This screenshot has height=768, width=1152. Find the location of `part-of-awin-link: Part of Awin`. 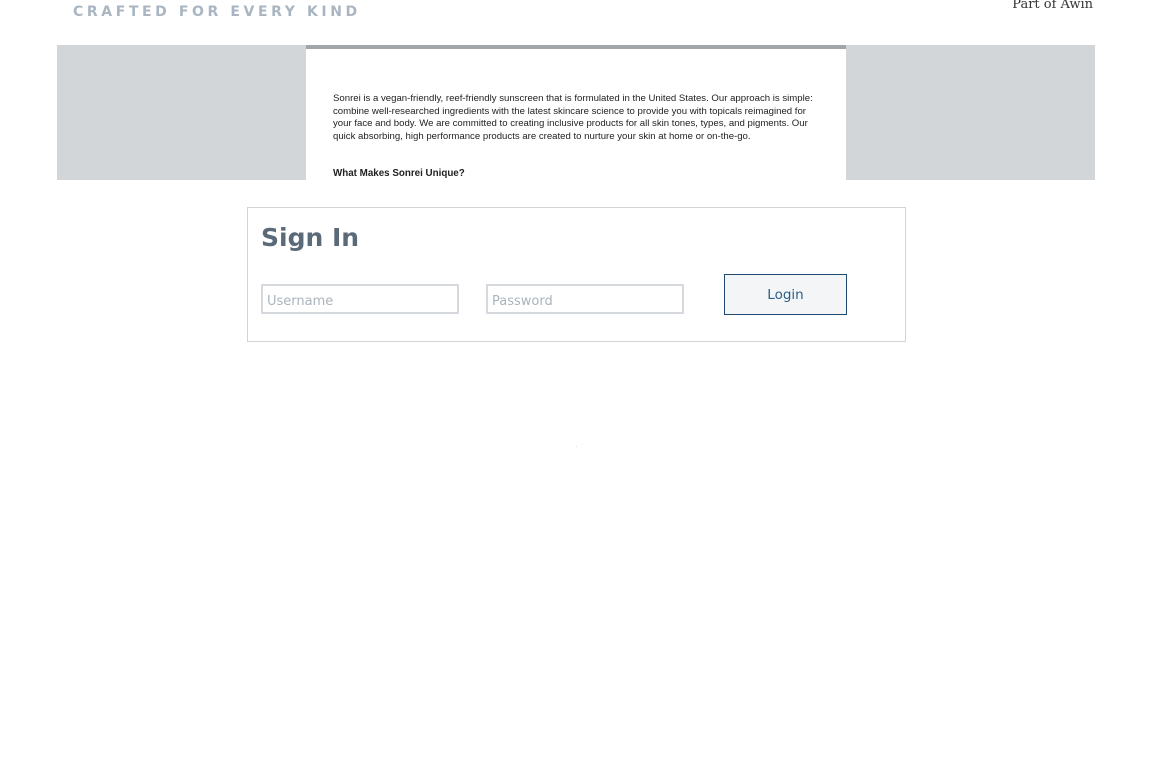

part-of-awin-link: Part of Awin is located at coordinates (1052, 6).